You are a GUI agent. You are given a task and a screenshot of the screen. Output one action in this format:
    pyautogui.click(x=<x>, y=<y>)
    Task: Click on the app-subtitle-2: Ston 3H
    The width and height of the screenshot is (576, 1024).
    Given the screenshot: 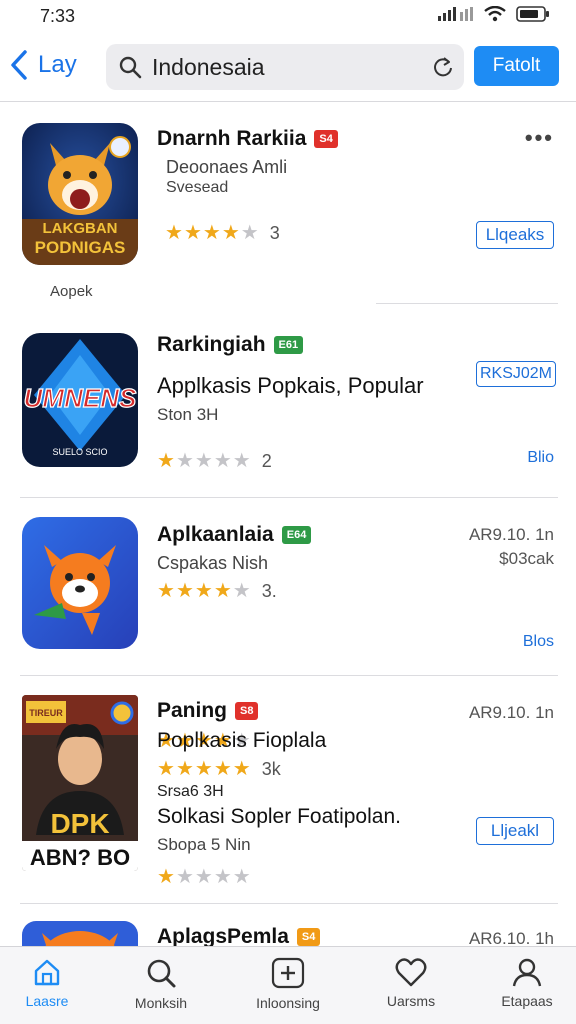 What is the action you would take?
    pyautogui.click(x=188, y=414)
    